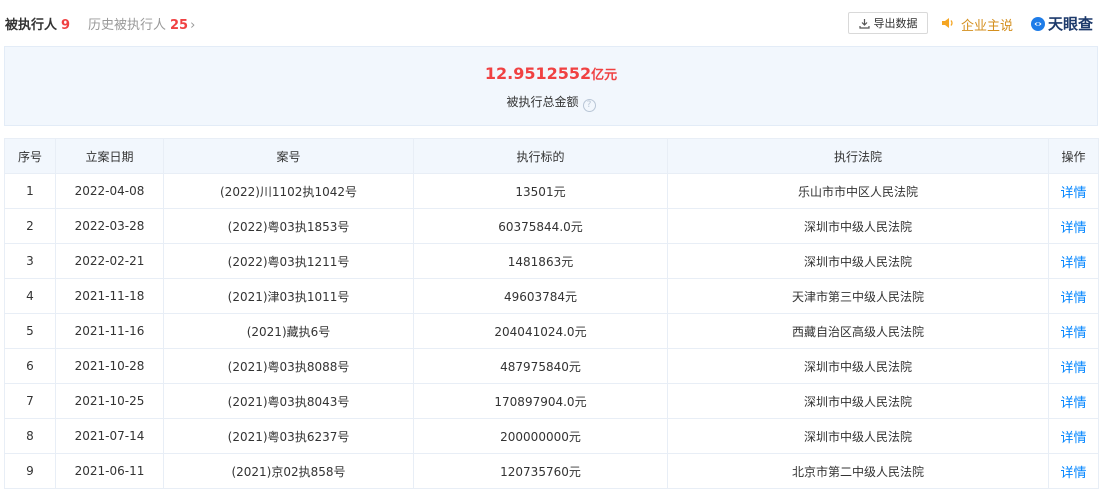  What do you see at coordinates (540, 436) in the screenshot?
I see `cell-amount: 200000000元` at bounding box center [540, 436].